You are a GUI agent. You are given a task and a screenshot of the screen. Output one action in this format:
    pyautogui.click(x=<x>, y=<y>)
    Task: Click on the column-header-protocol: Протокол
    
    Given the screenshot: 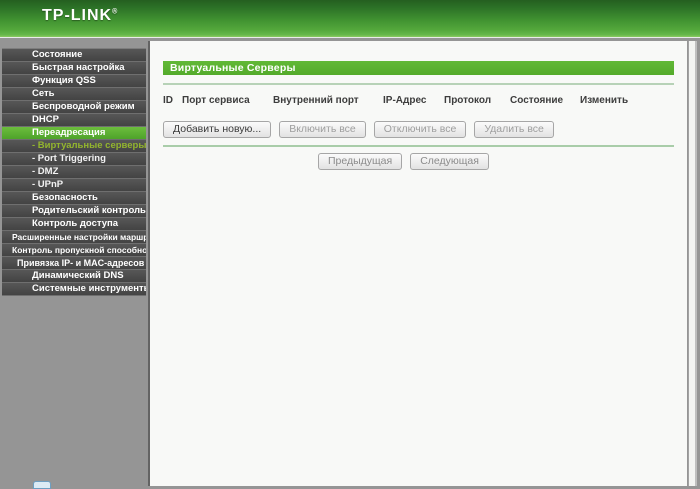 What is the action you would take?
    pyautogui.click(x=468, y=100)
    